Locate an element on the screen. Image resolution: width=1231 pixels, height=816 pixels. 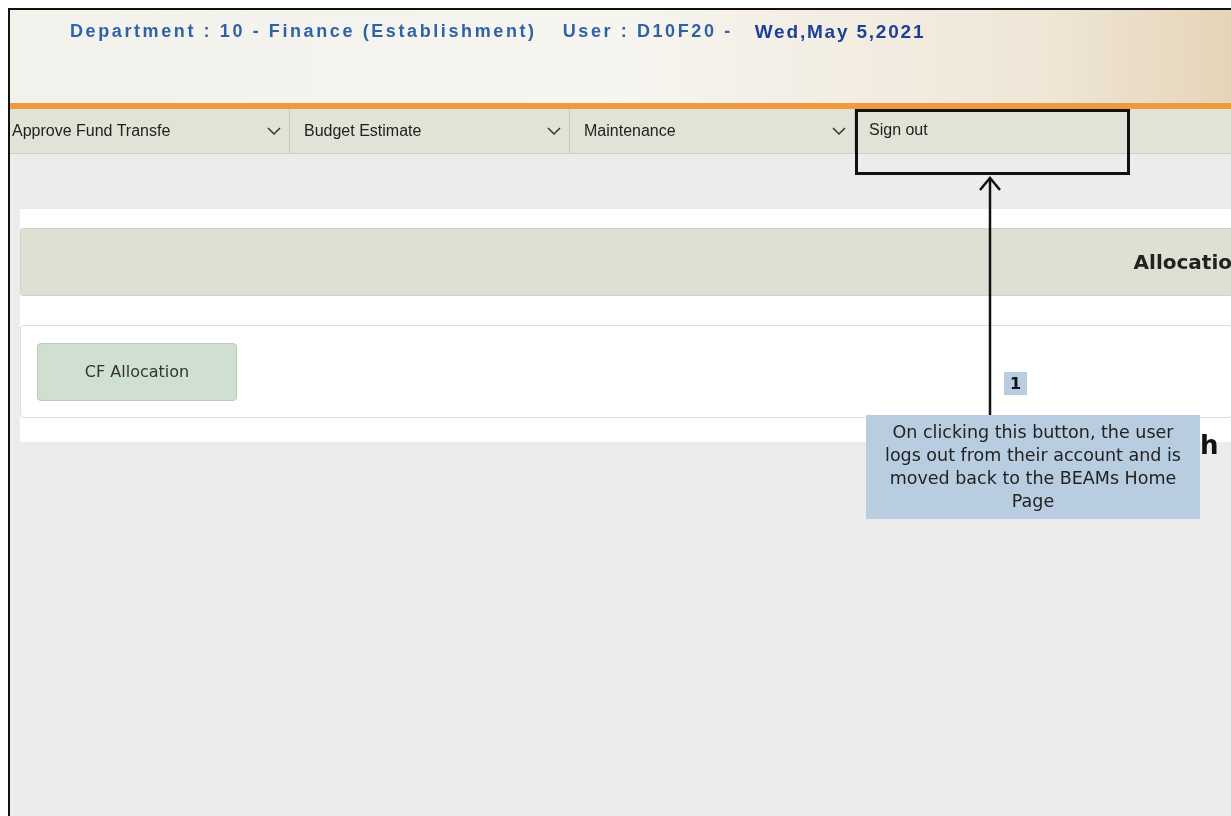
menu-item: Sign out is located at coordinates (992, 142).